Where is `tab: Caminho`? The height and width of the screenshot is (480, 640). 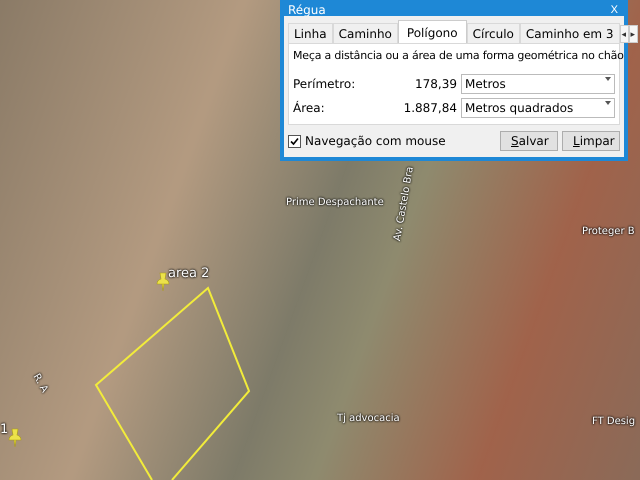 tab: Caminho is located at coordinates (365, 33).